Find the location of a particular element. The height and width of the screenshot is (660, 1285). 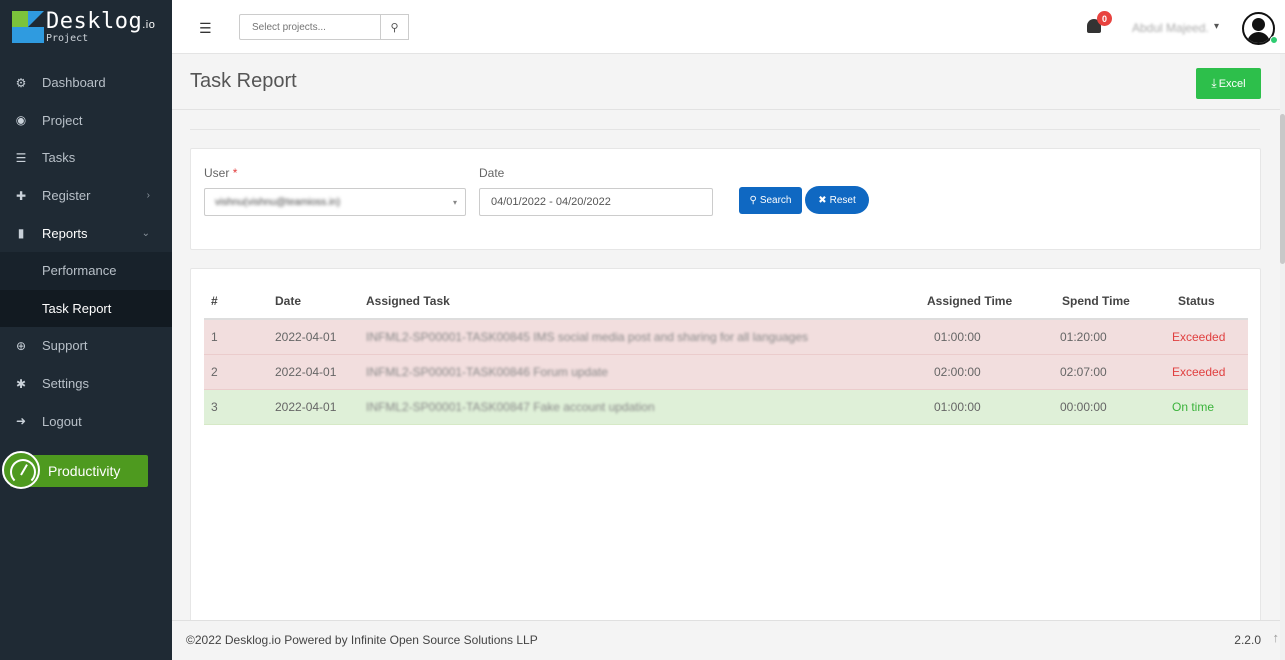

sidebar-item-reports: ▮ Reports ⌄ is located at coordinates (86, 233).